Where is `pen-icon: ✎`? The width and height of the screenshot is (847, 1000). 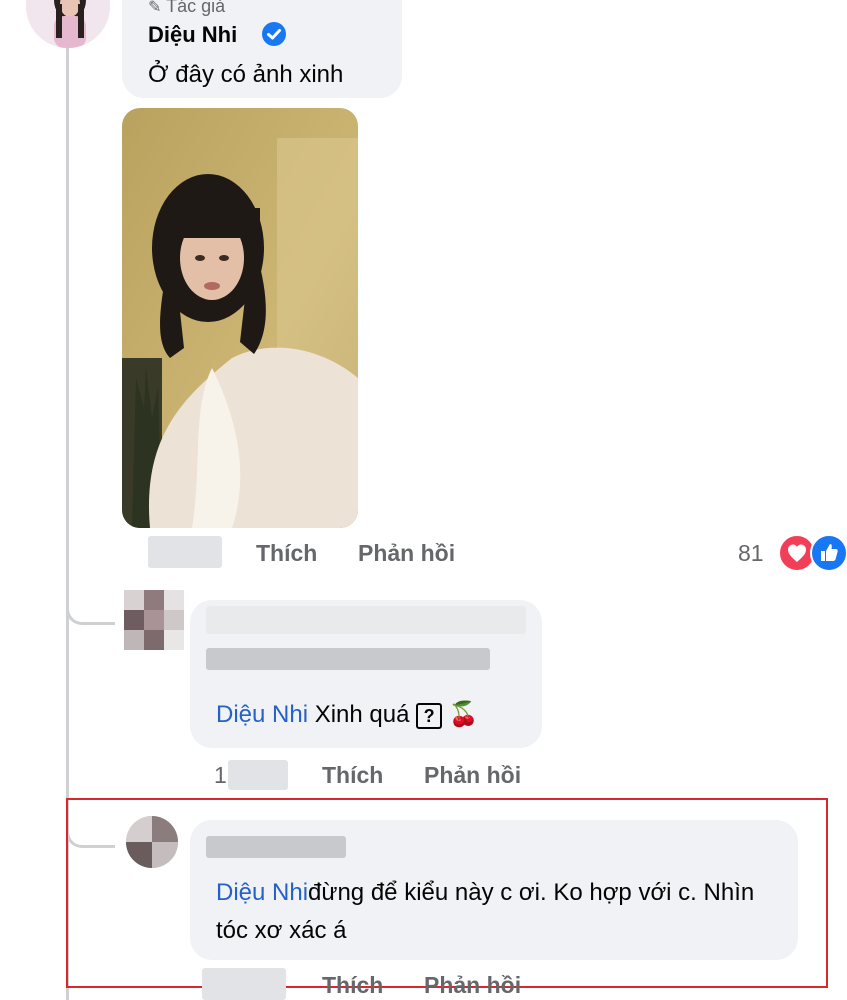 pen-icon: ✎ is located at coordinates (155, 8).